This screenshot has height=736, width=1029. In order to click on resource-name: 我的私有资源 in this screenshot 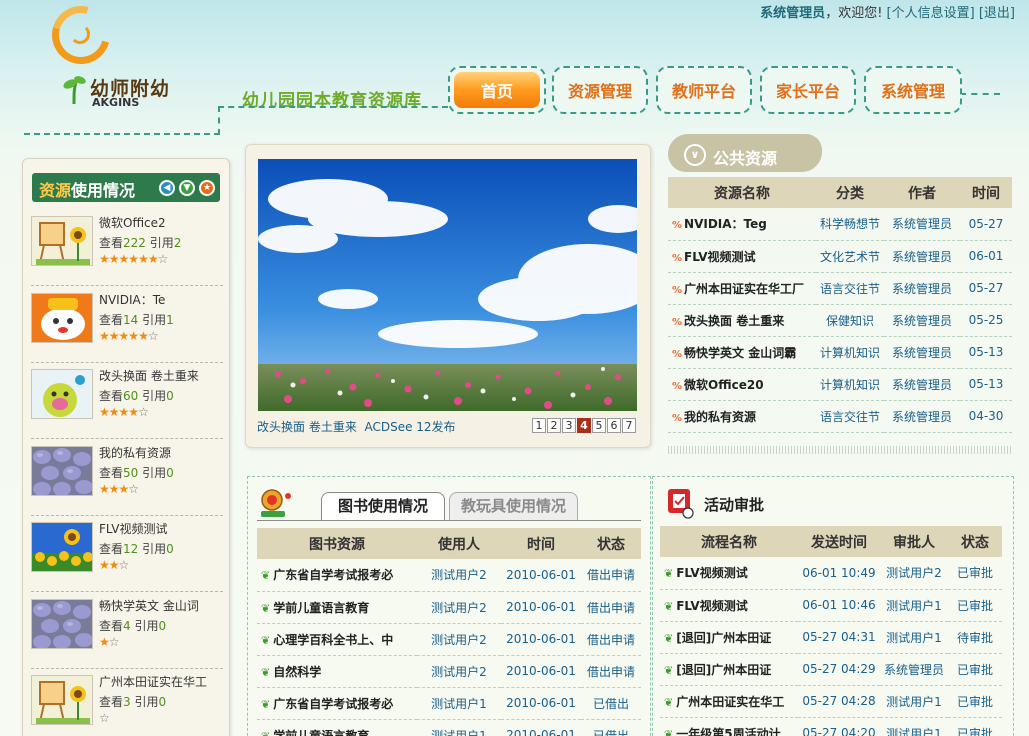, I will do `click(135, 452)`.